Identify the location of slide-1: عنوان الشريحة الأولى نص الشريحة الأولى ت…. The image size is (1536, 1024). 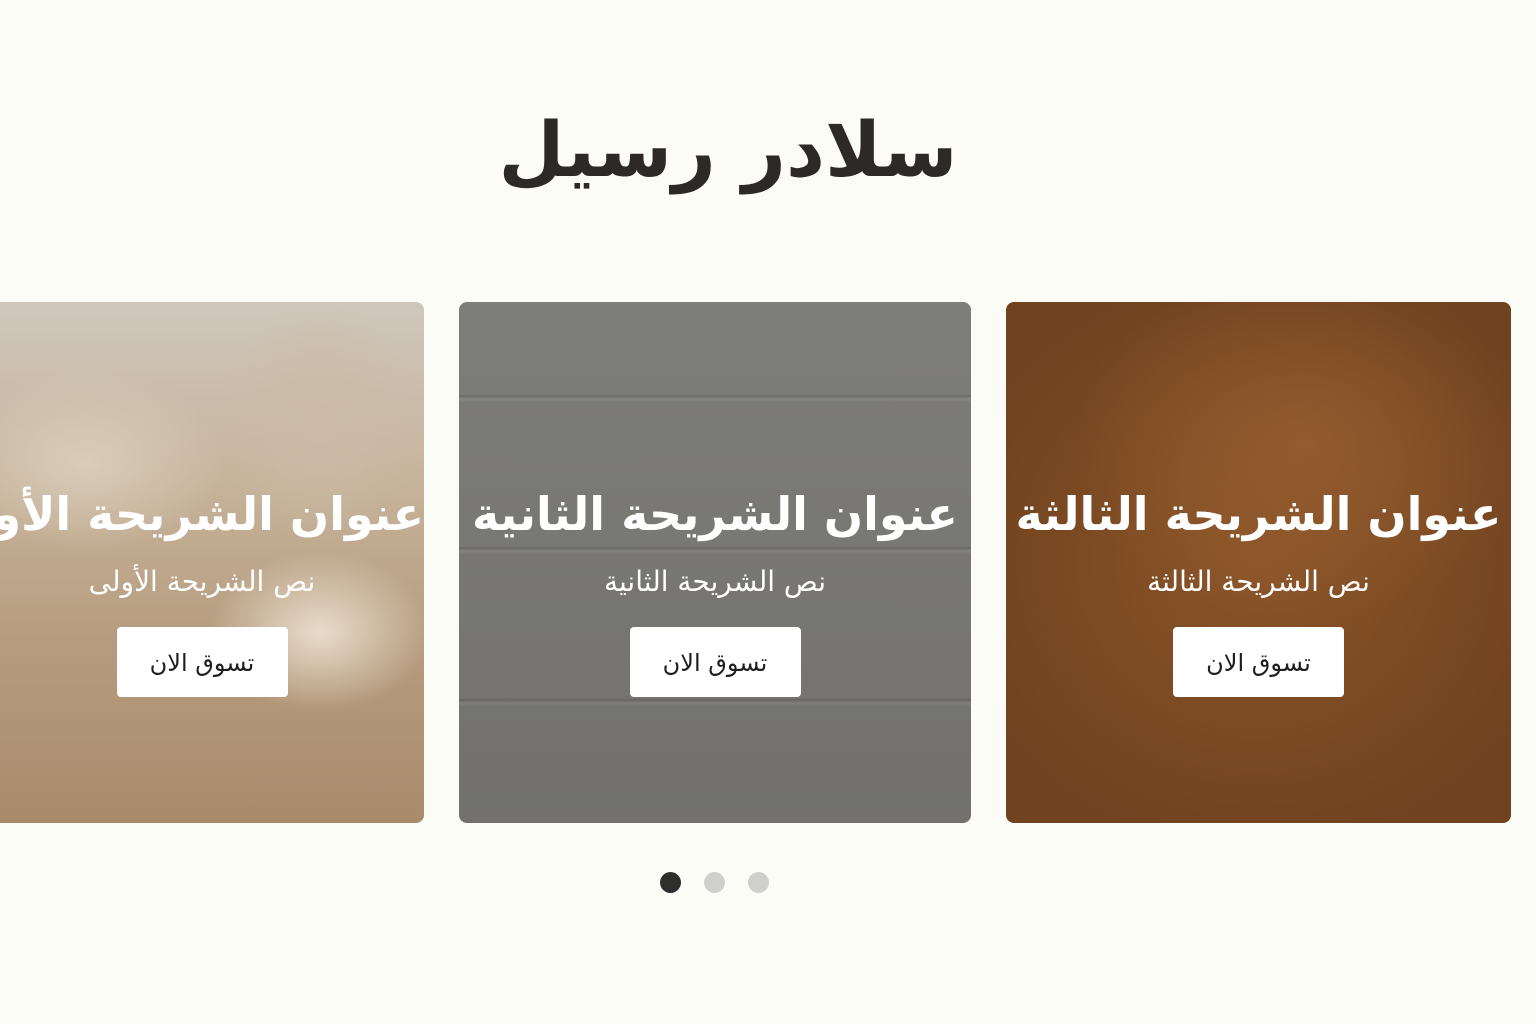
(212, 562).